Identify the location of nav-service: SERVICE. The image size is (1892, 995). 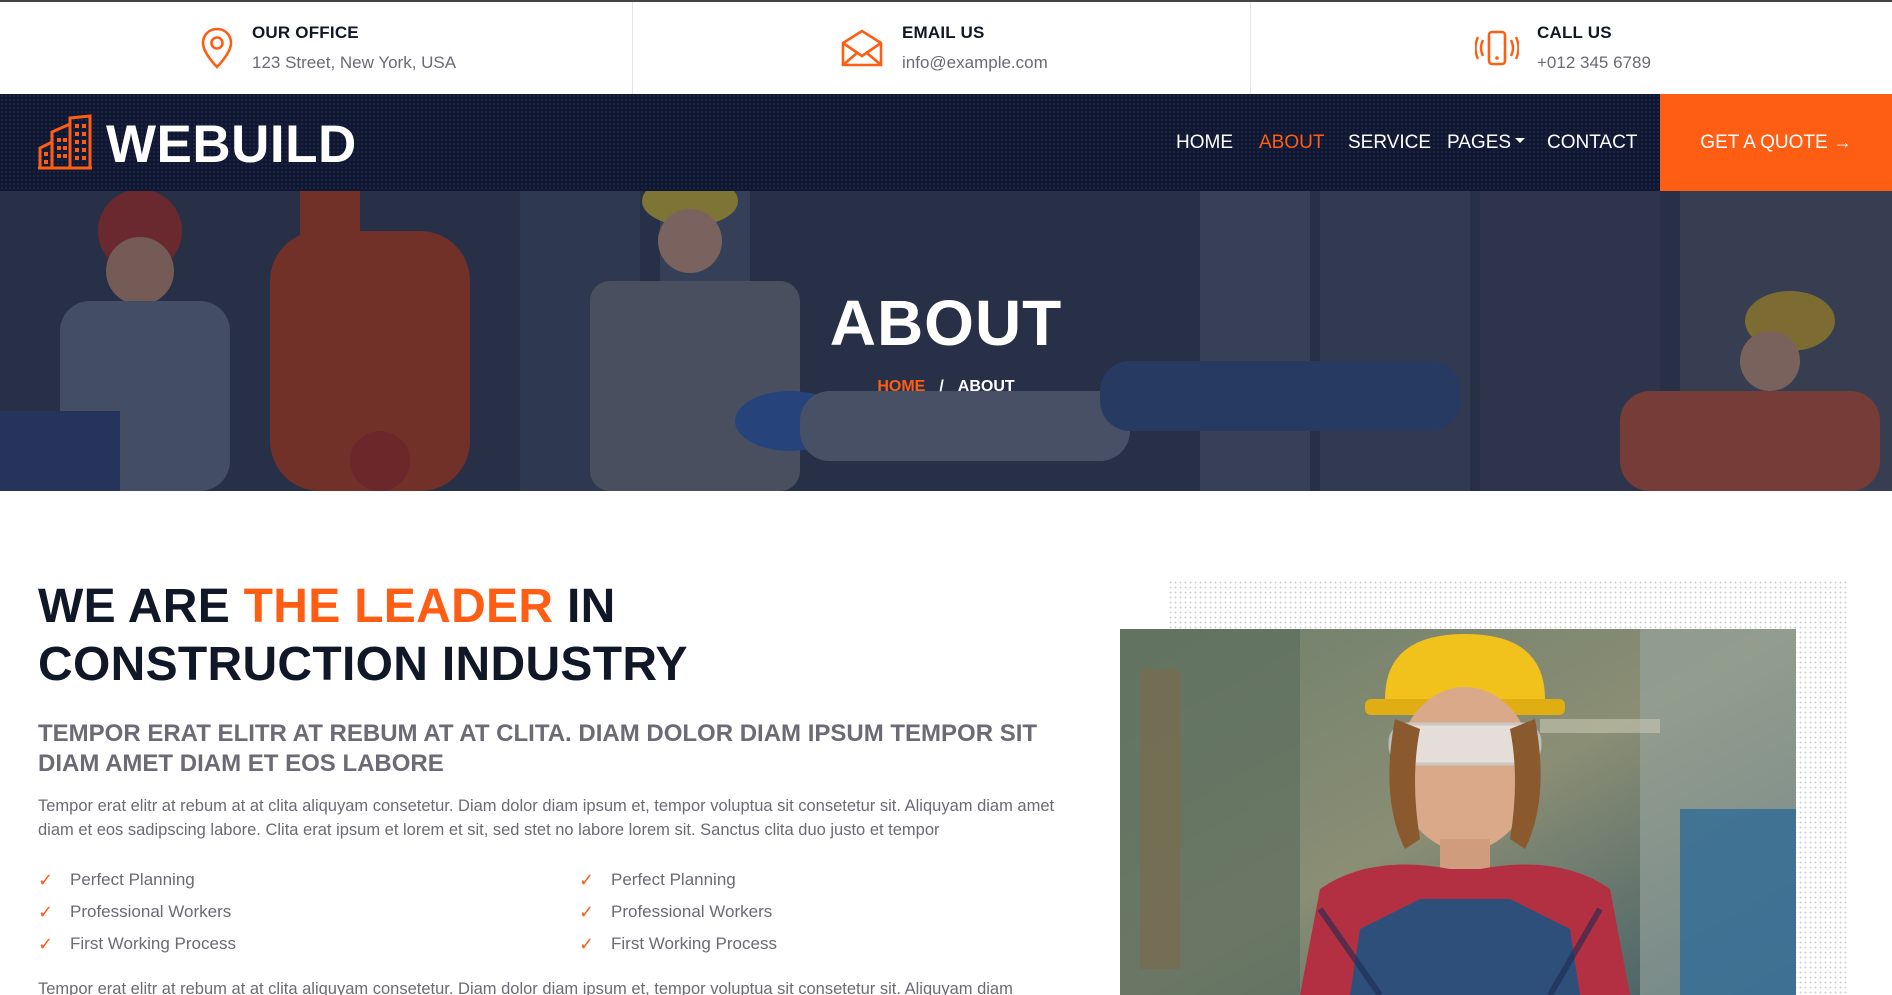
(1389, 142).